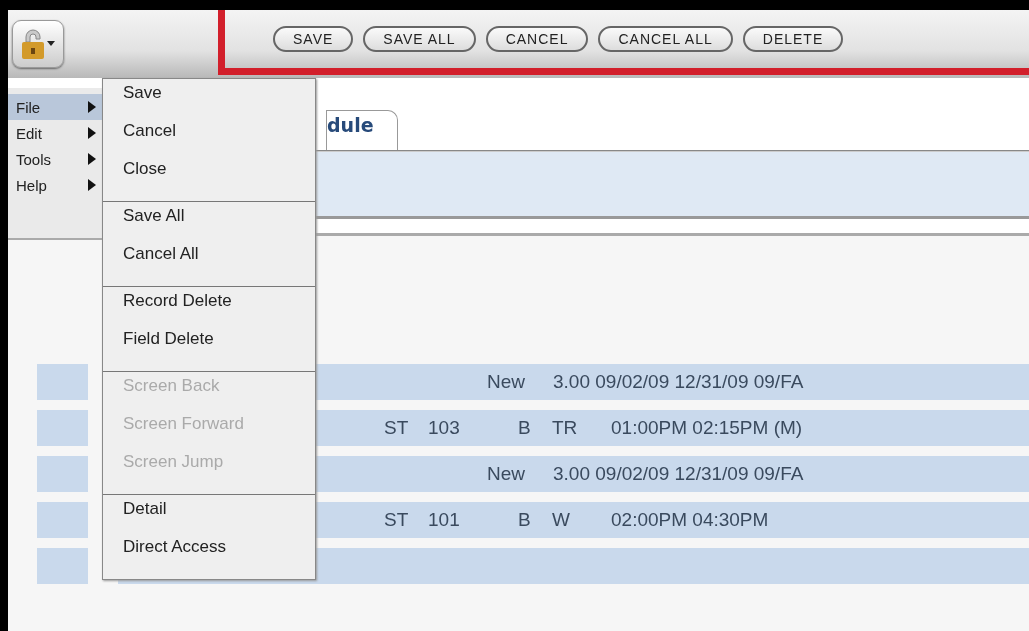 Image resolution: width=1029 pixels, height=631 pixels. What do you see at coordinates (209, 518) in the screenshot?
I see `submenu-item: Detail` at bounding box center [209, 518].